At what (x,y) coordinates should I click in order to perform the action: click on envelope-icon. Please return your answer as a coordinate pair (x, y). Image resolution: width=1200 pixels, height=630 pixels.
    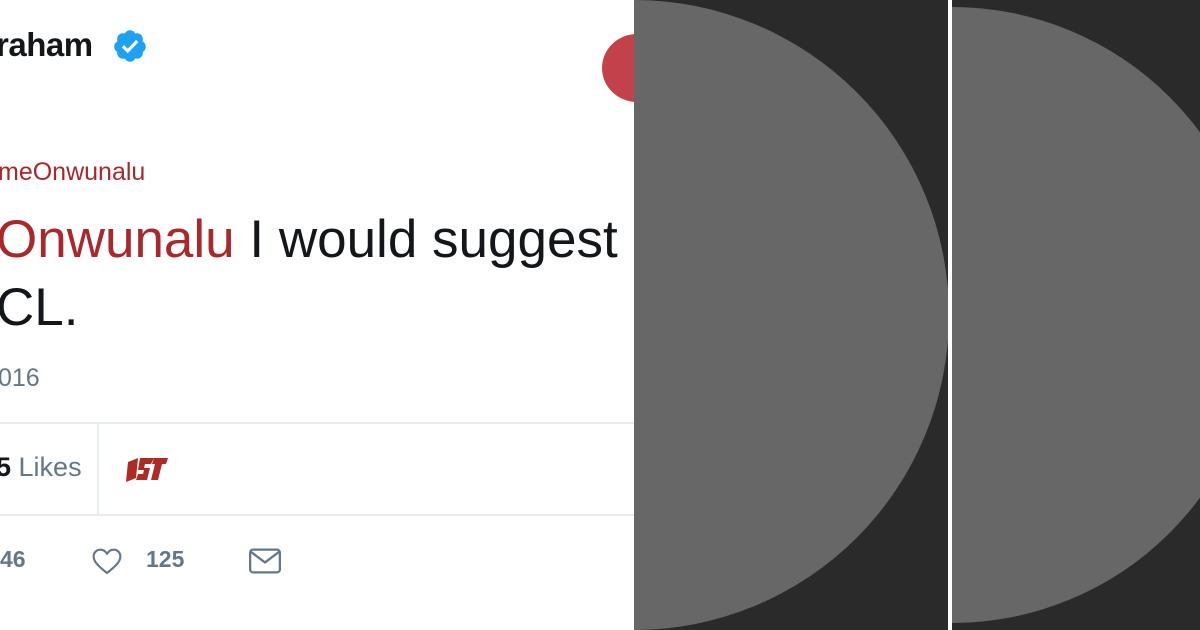
    Looking at the image, I should click on (265, 561).